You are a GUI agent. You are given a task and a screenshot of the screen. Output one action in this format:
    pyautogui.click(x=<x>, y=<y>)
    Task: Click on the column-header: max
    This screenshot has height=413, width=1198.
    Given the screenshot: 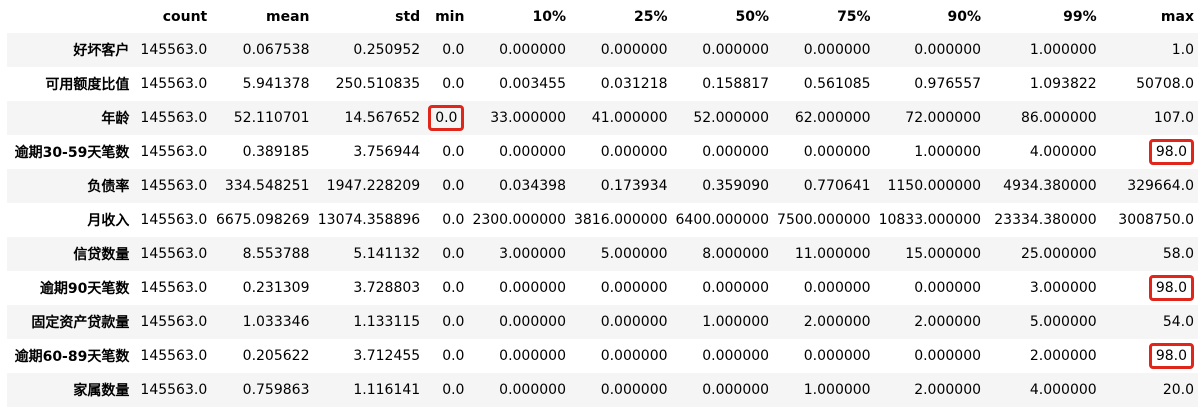 What is the action you would take?
    pyautogui.click(x=1177, y=17)
    